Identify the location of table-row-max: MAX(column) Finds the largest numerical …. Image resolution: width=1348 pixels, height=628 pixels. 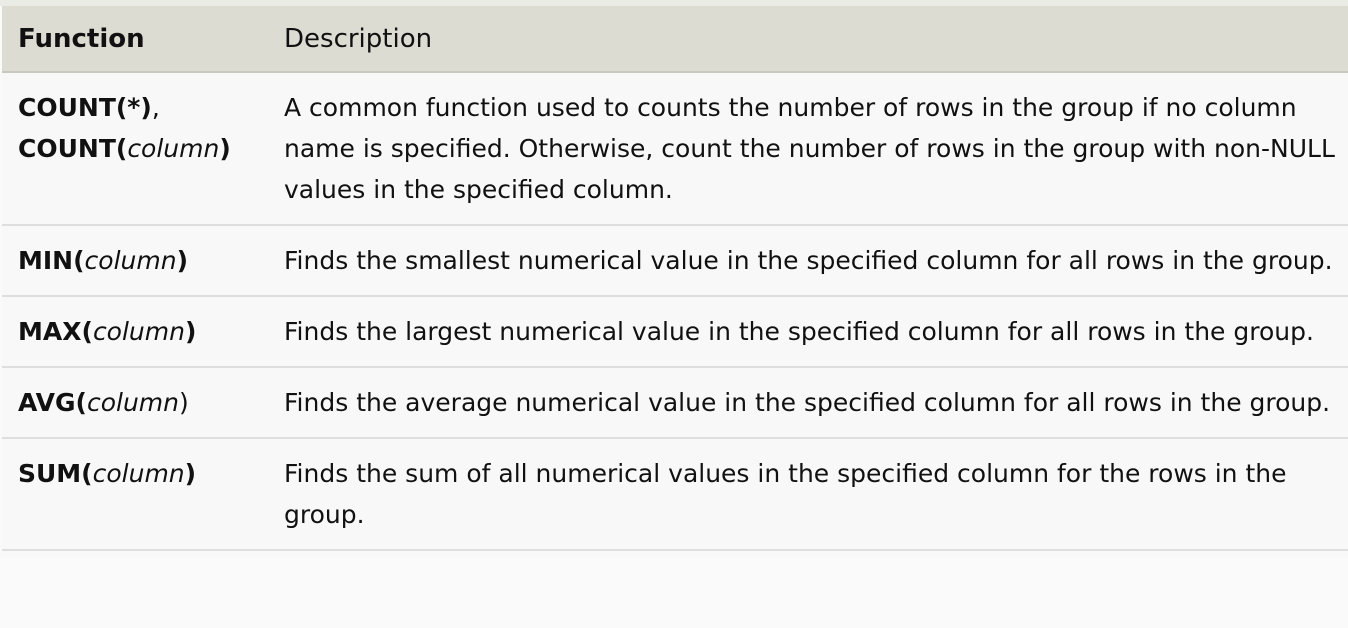
(675, 331).